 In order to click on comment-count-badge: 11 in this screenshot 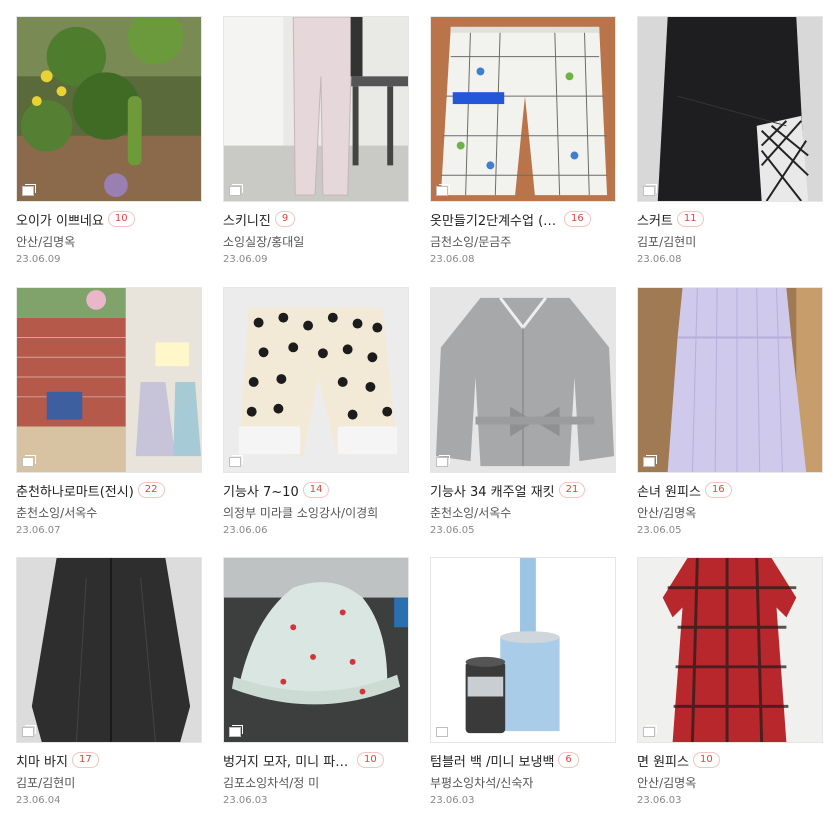, I will do `click(690, 219)`.